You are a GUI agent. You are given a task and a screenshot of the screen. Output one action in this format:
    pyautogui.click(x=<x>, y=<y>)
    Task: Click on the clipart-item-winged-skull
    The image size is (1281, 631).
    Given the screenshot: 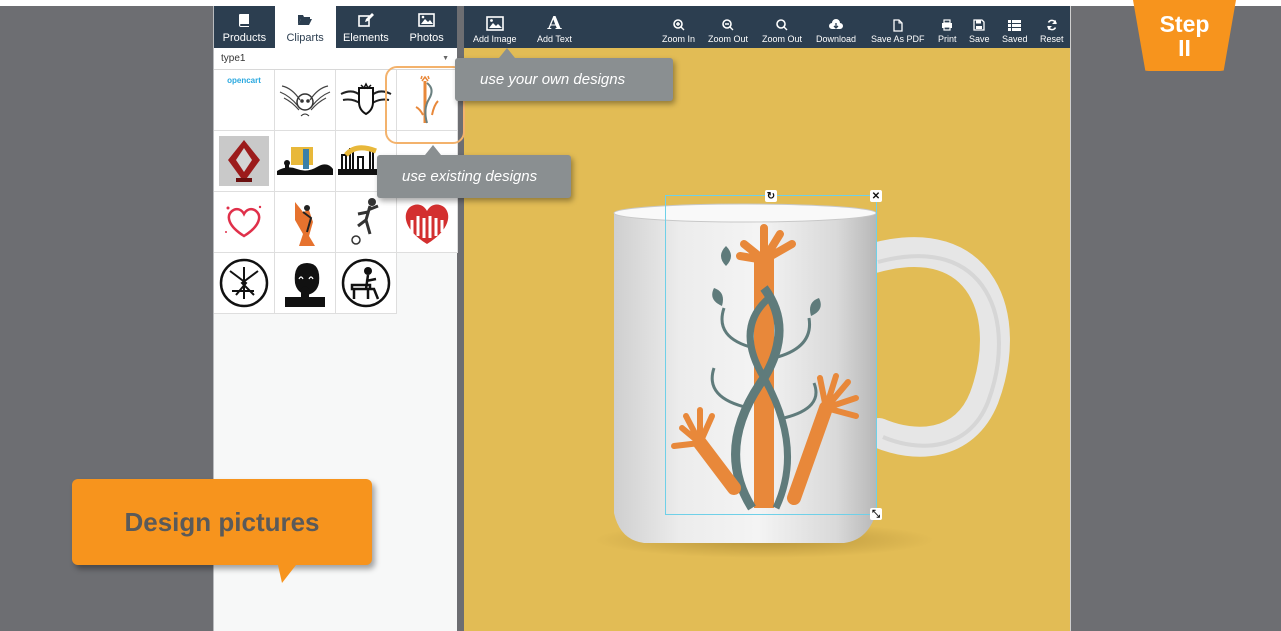 What is the action you would take?
    pyautogui.click(x=305, y=100)
    